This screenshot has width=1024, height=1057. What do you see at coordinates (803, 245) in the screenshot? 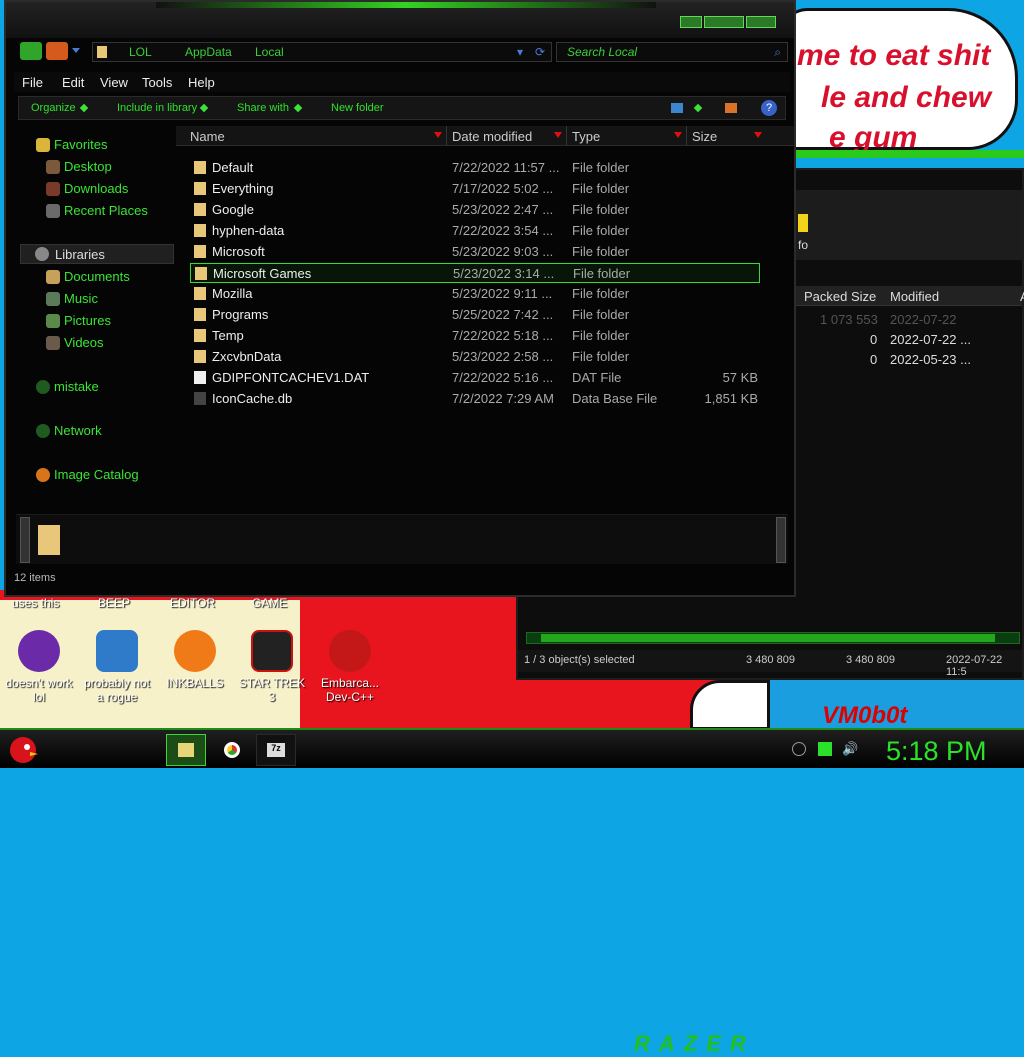
I see `archive-info-label: fo` at bounding box center [803, 245].